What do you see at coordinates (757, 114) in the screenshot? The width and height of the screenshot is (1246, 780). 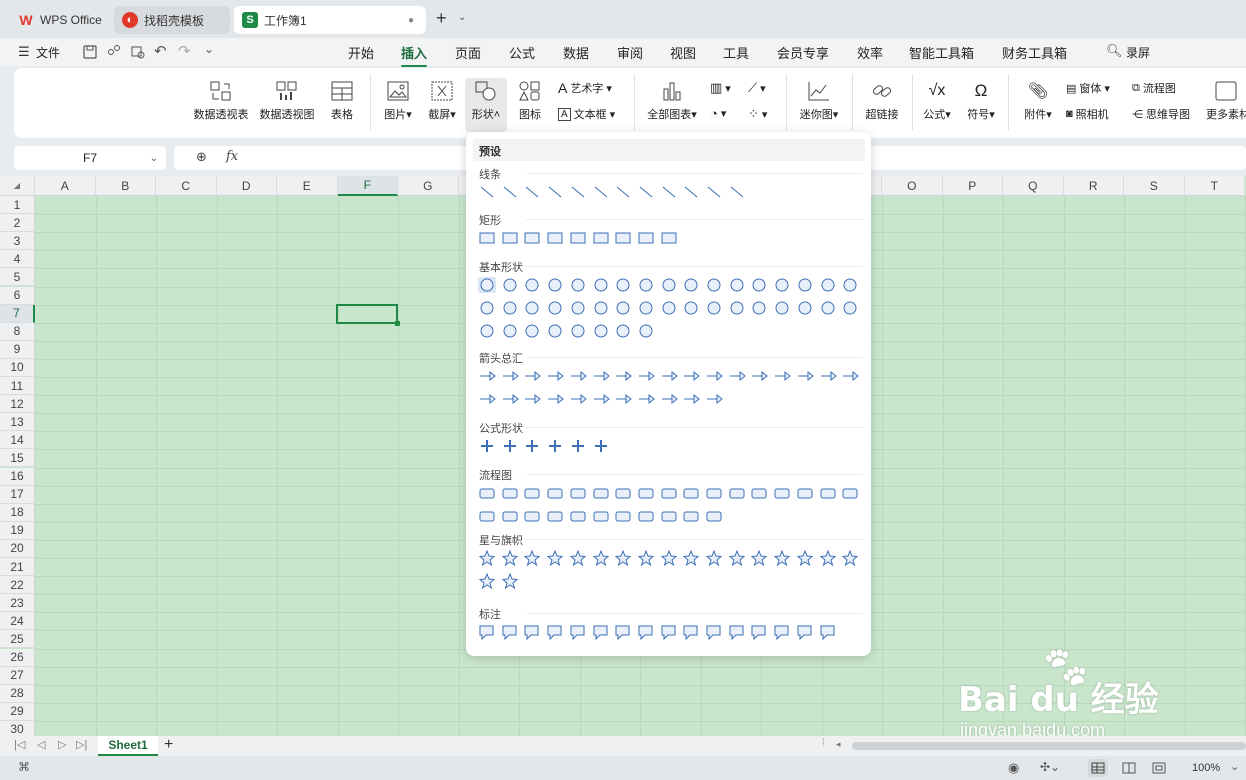 I see `scatter-chart-dropdown: ⁘ ▾` at bounding box center [757, 114].